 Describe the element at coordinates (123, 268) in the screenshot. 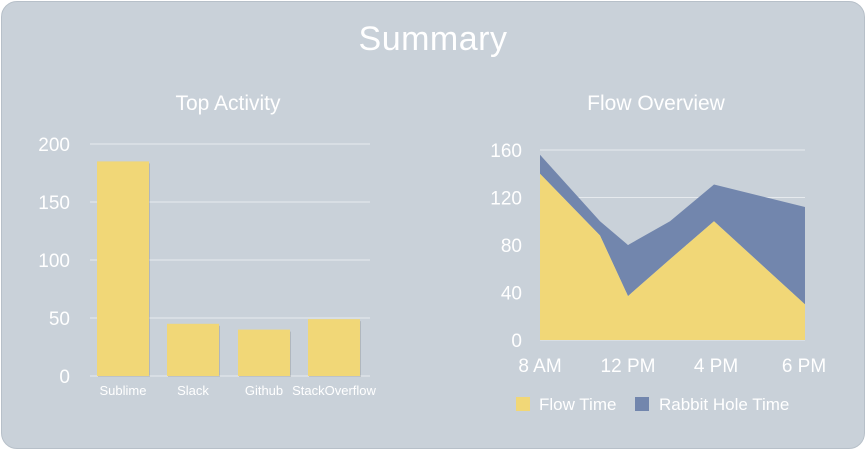

I see `bar-sublime` at that location.